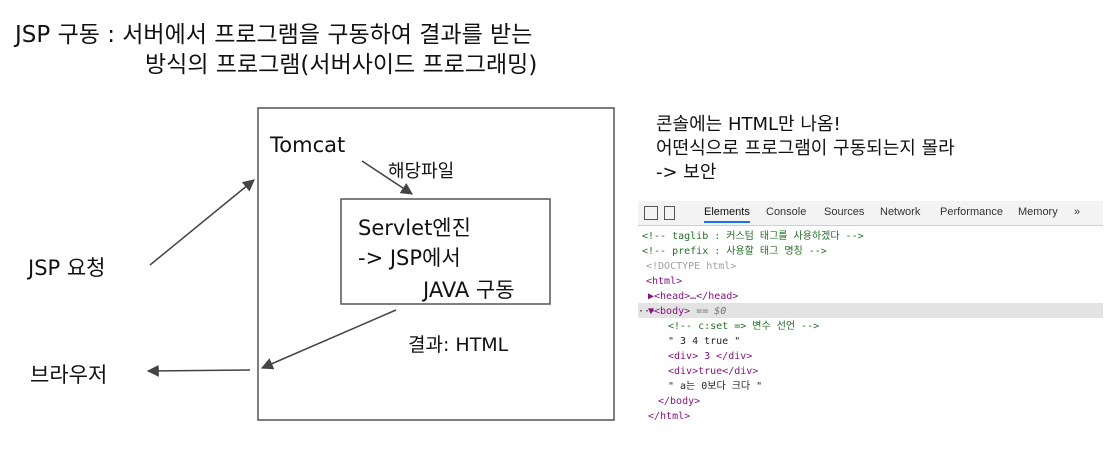 This screenshot has height=451, width=1119. I want to click on dom-line-text: <div> 3 </div>, so click(710, 356).